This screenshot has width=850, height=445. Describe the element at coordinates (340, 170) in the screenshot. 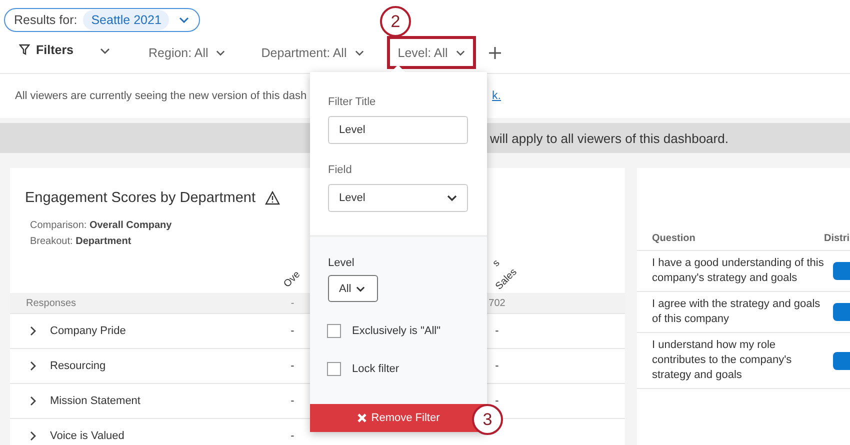

I see `field-label: Field` at that location.